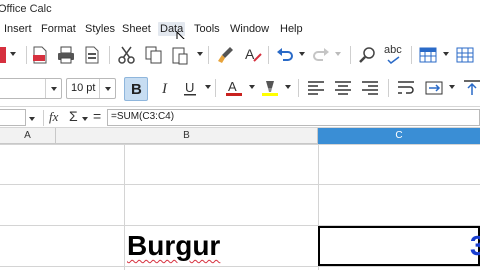  Describe the element at coordinates (434, 88) in the screenshot. I see `merge-cells-icon` at that location.